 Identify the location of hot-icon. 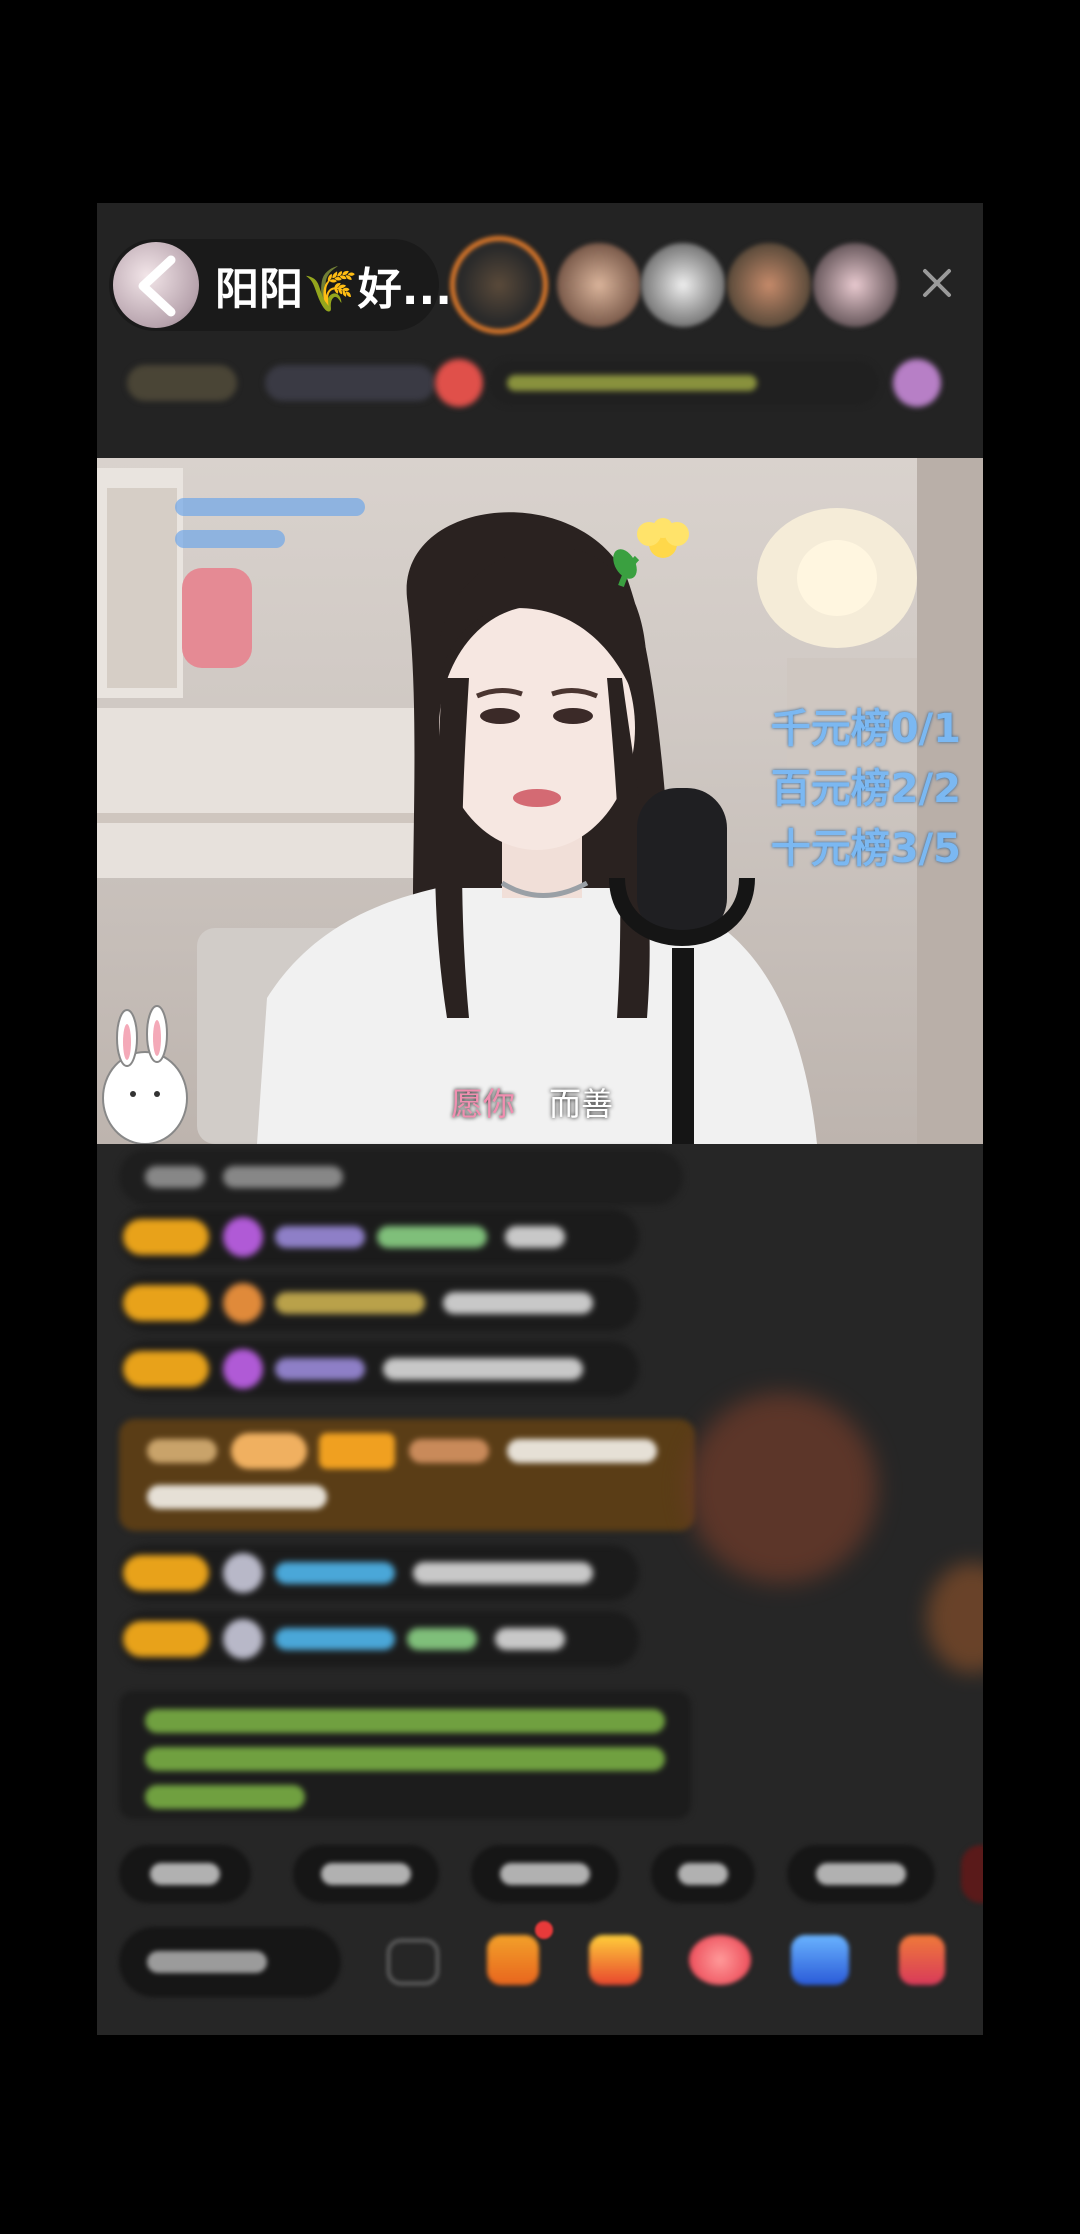
(459, 383).